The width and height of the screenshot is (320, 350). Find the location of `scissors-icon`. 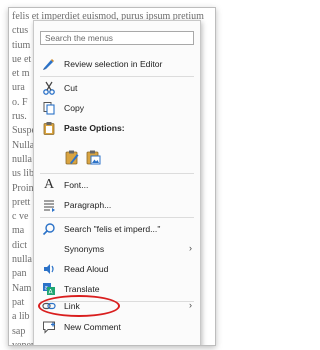

scissors-icon is located at coordinates (49, 88).